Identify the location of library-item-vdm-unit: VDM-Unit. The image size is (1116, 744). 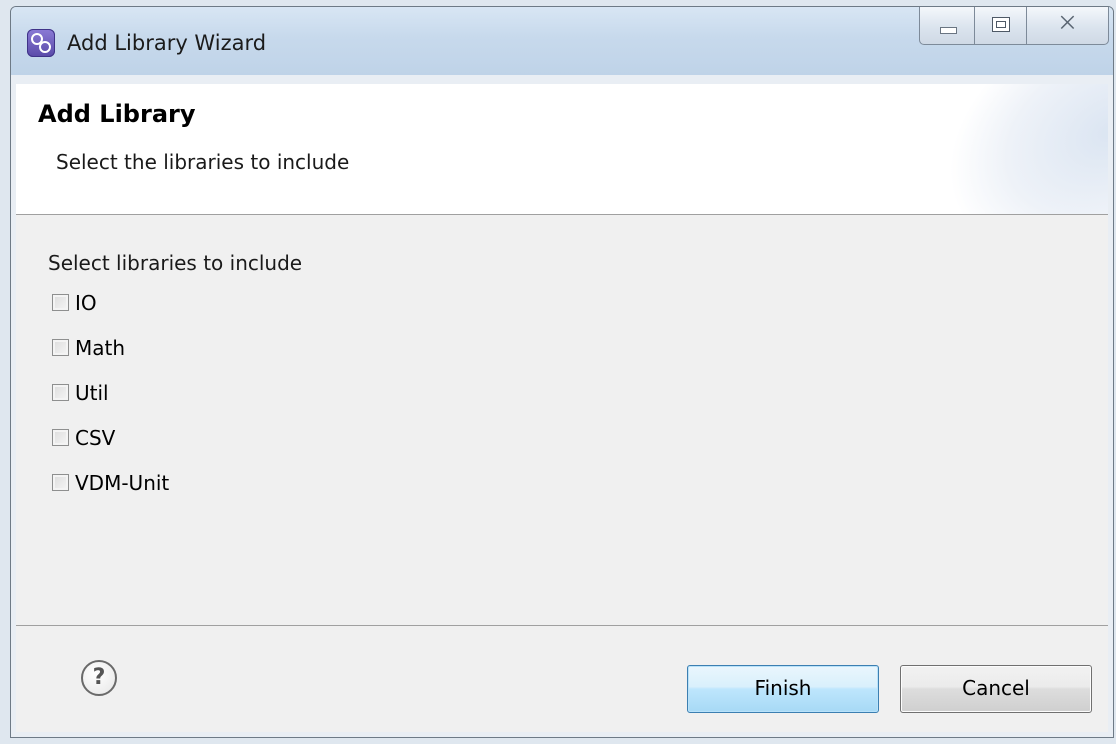
(110, 493).